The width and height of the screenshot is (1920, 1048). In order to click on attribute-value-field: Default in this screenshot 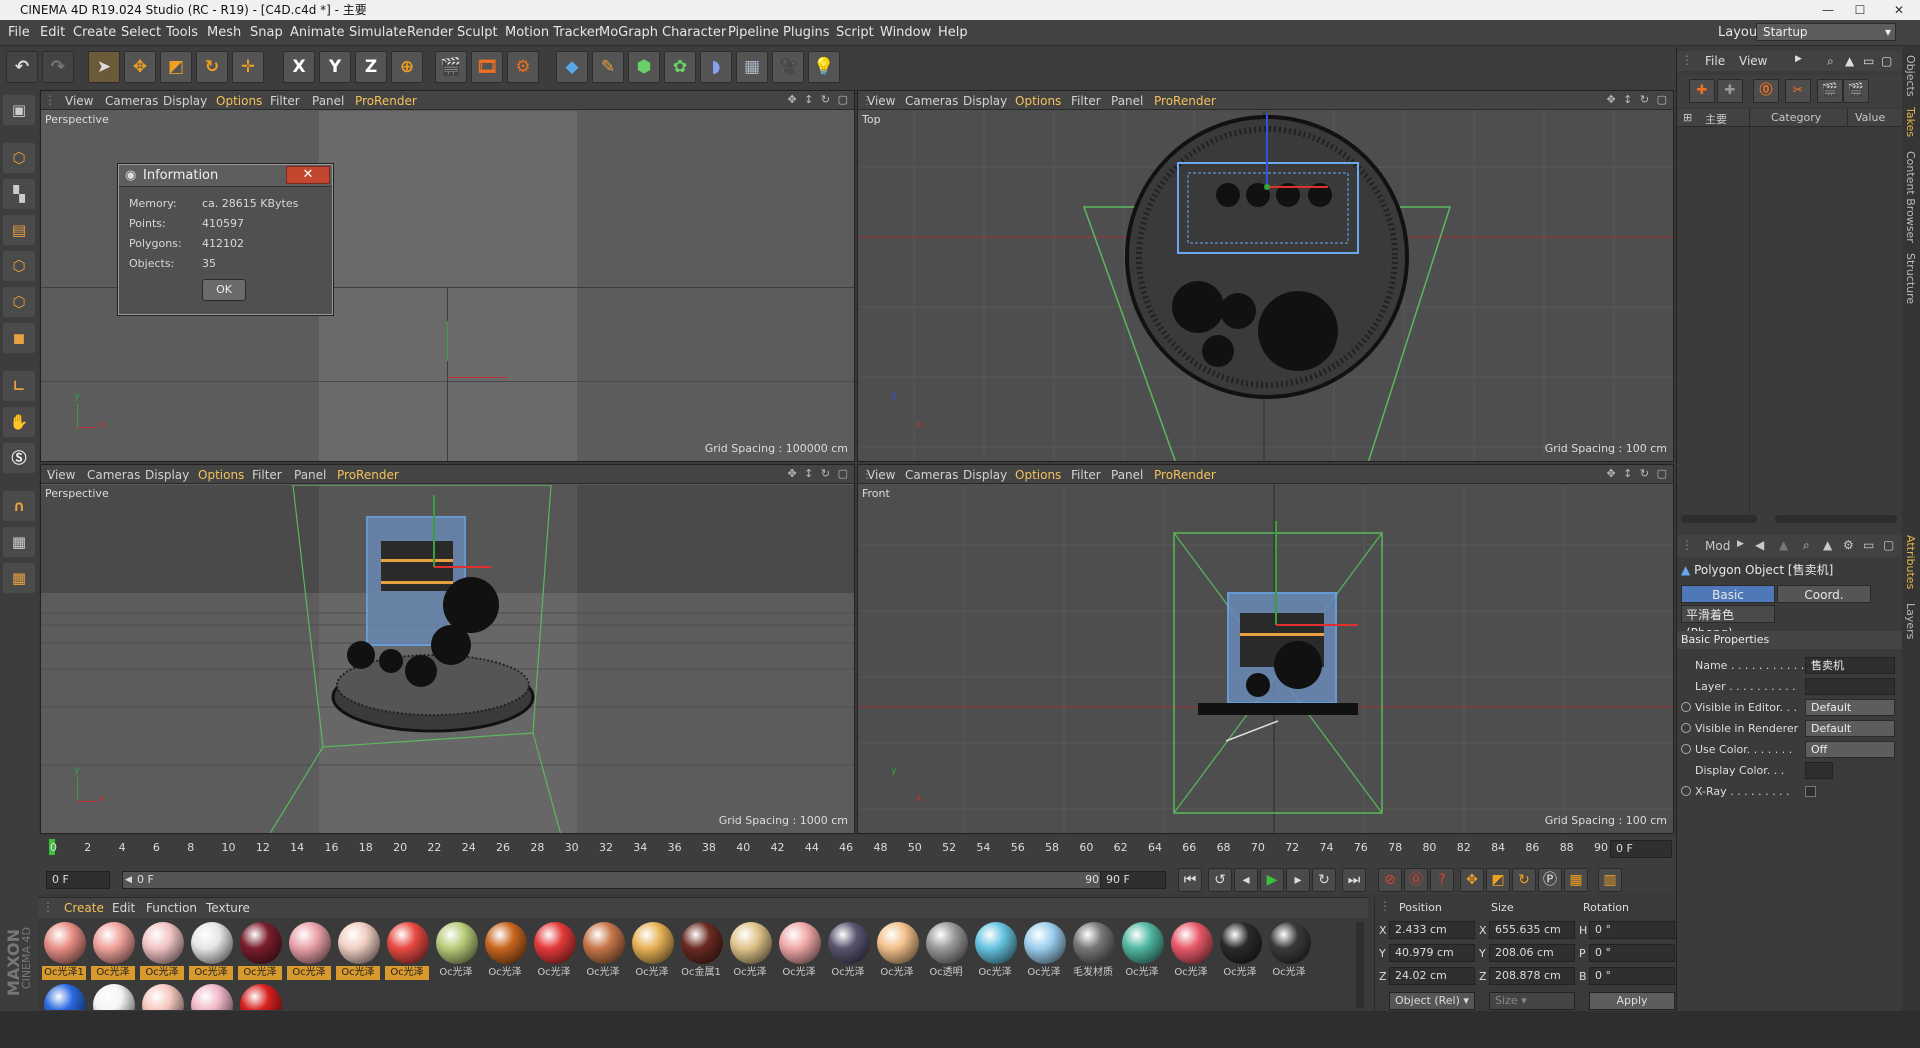, I will do `click(1850, 728)`.